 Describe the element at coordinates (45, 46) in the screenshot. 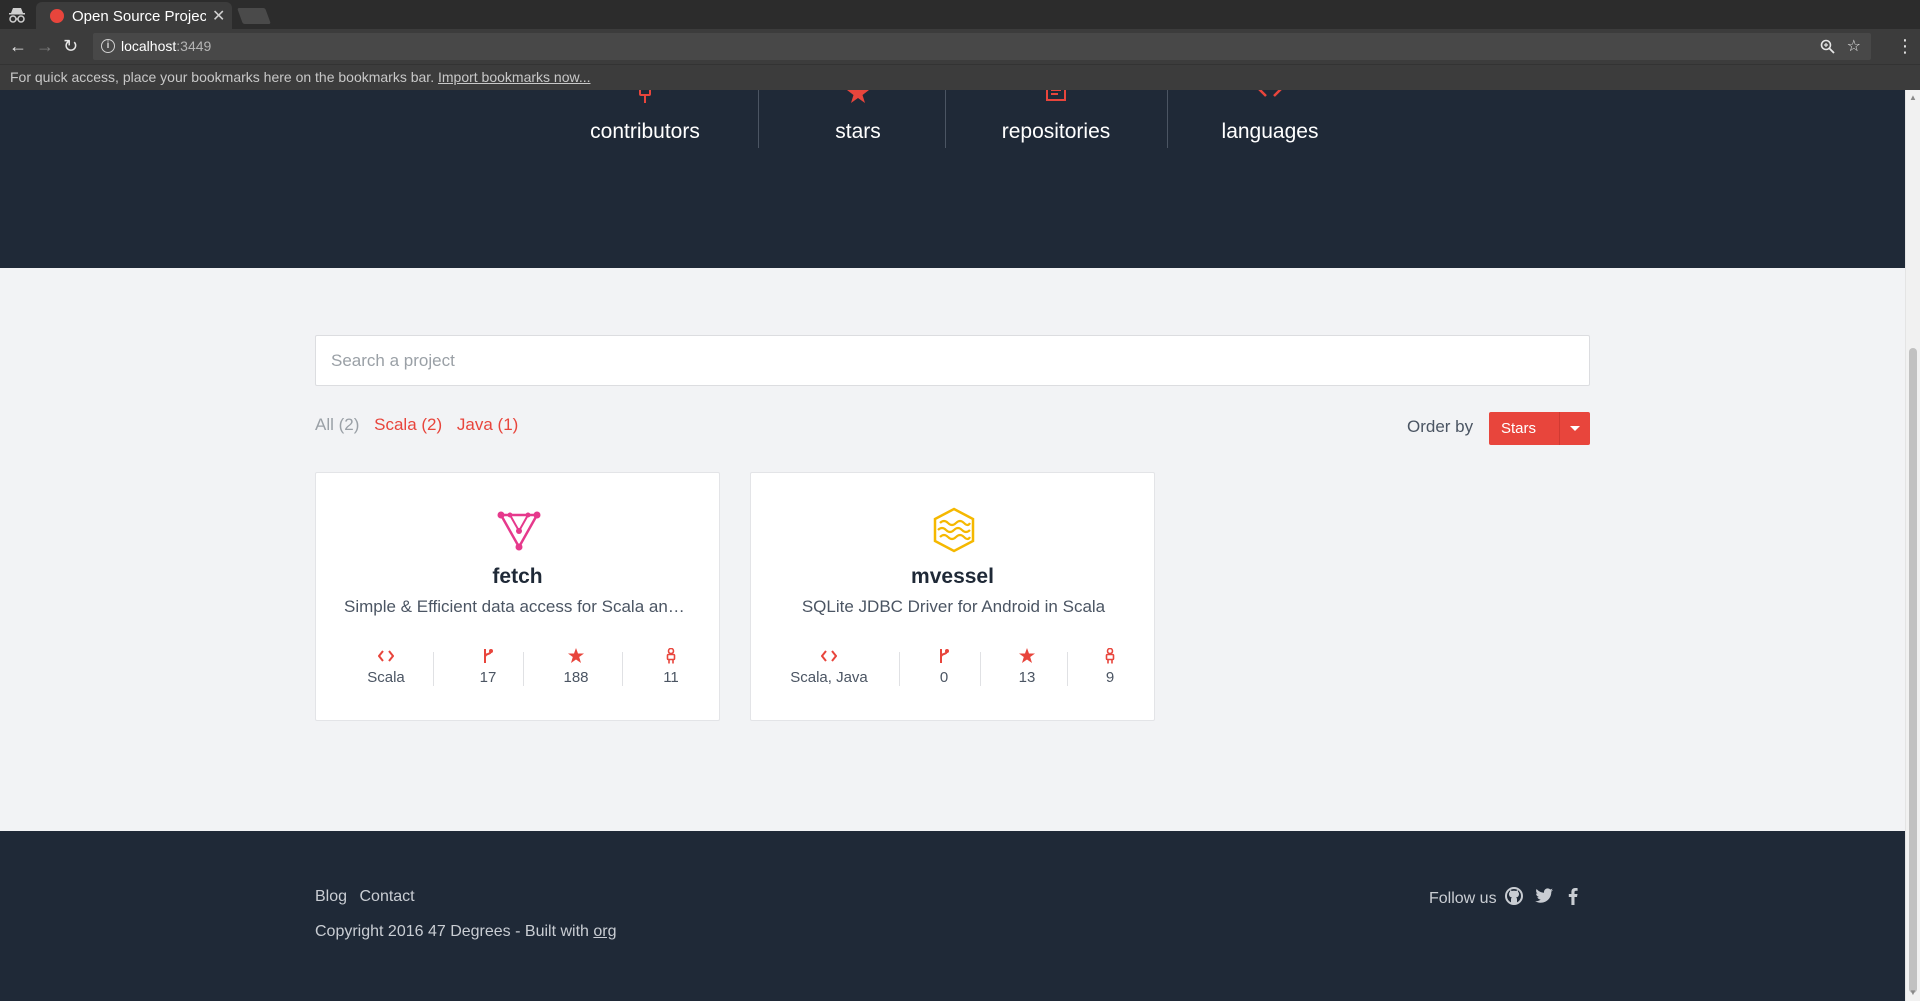

I see `forward-arrow-icon: →` at that location.